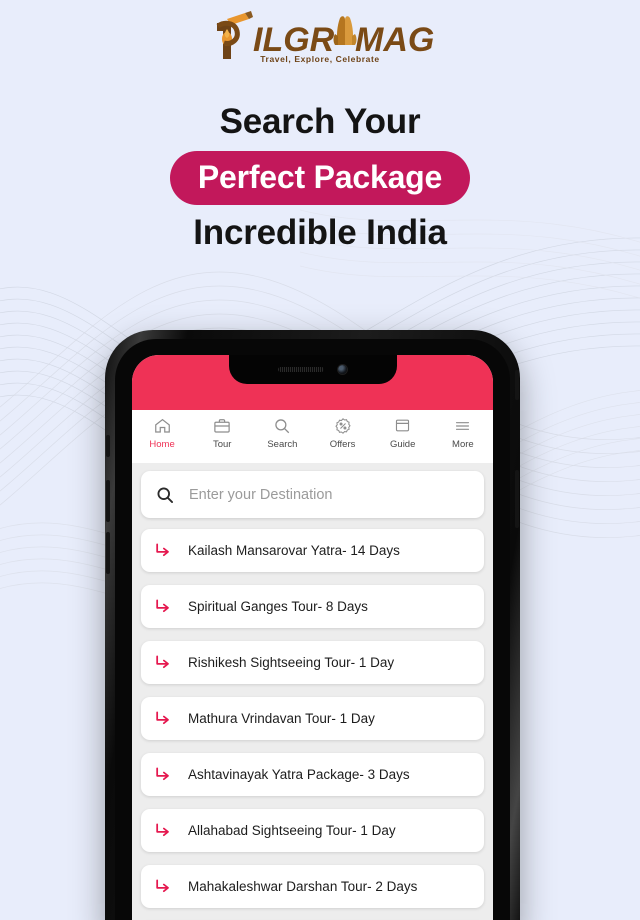  I want to click on list-item-label: Mahakaleshwar Darshan Tour- 2 Days, so click(303, 886).